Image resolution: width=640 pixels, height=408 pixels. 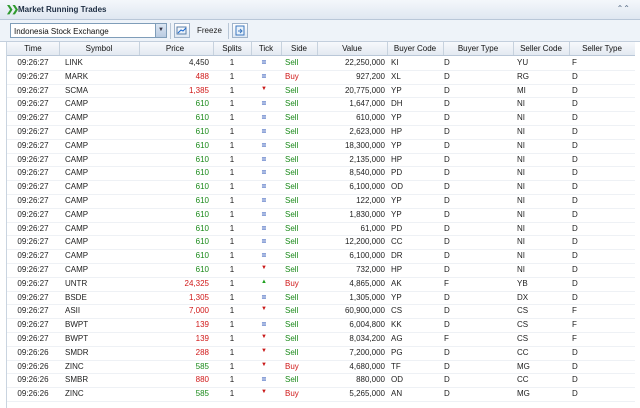 I want to click on col-header-tick: Tick, so click(x=266, y=48).